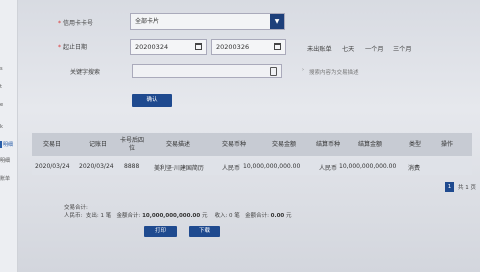 This screenshot has width=480, height=272. I want to click on quick-range-three-months: 三个月, so click(402, 48).